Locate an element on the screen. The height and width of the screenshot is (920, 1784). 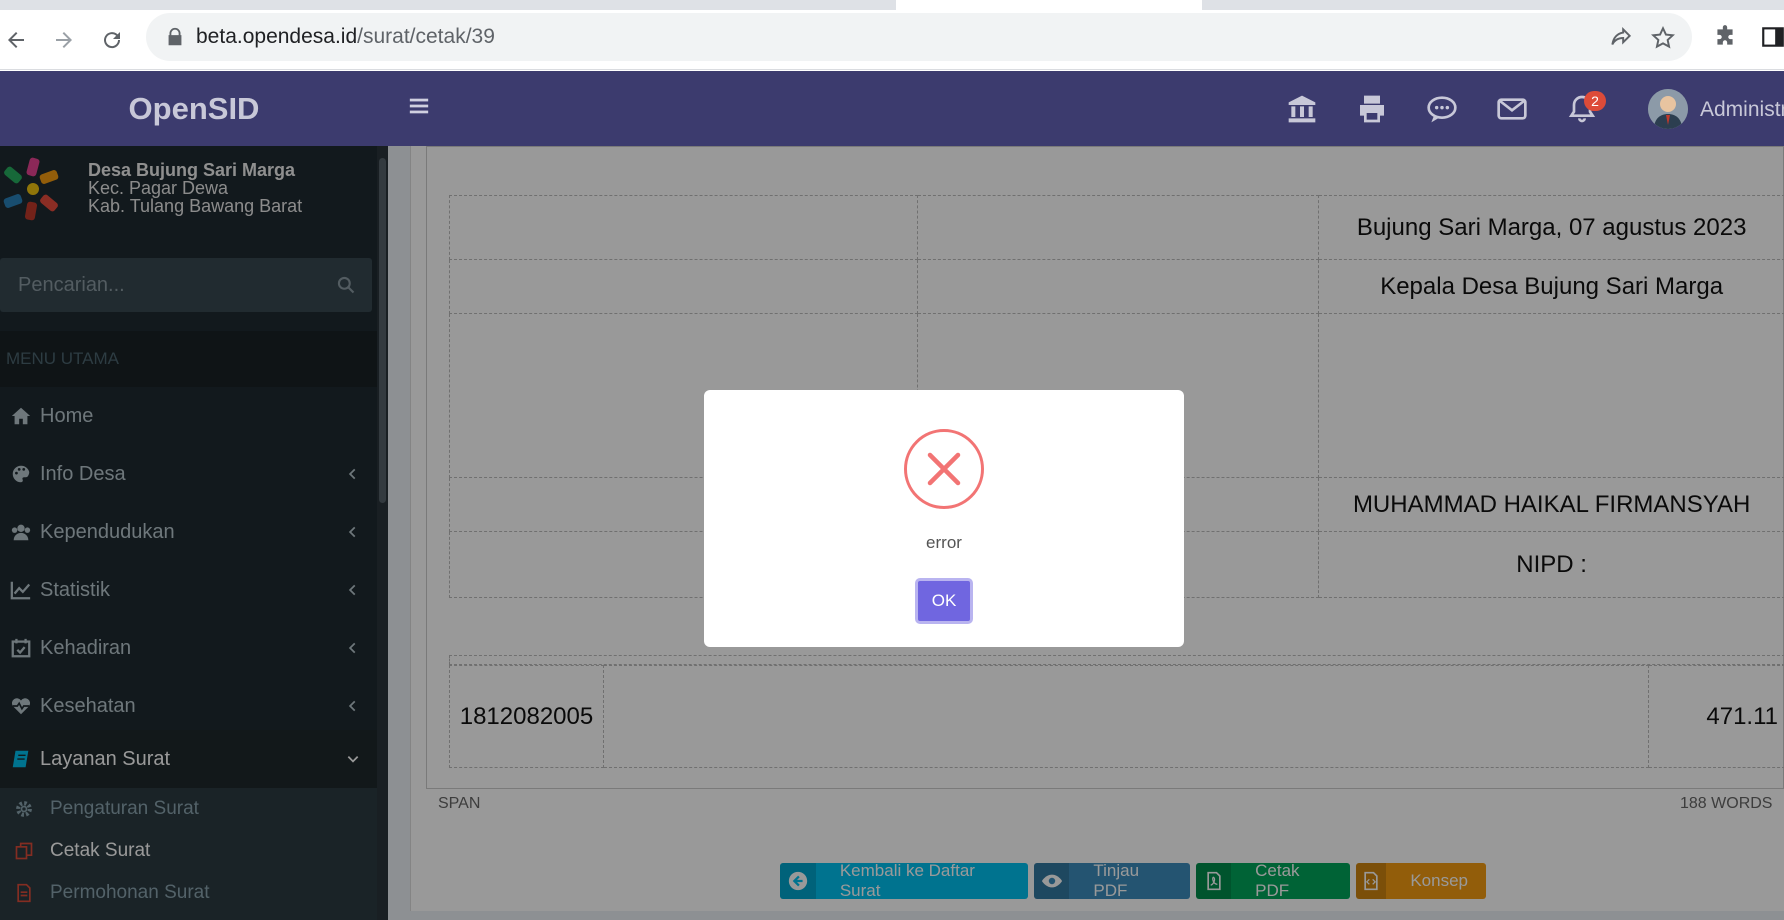
address-bar: beta.opendesa.id/surat/cetak/39 is located at coordinates (919, 37).